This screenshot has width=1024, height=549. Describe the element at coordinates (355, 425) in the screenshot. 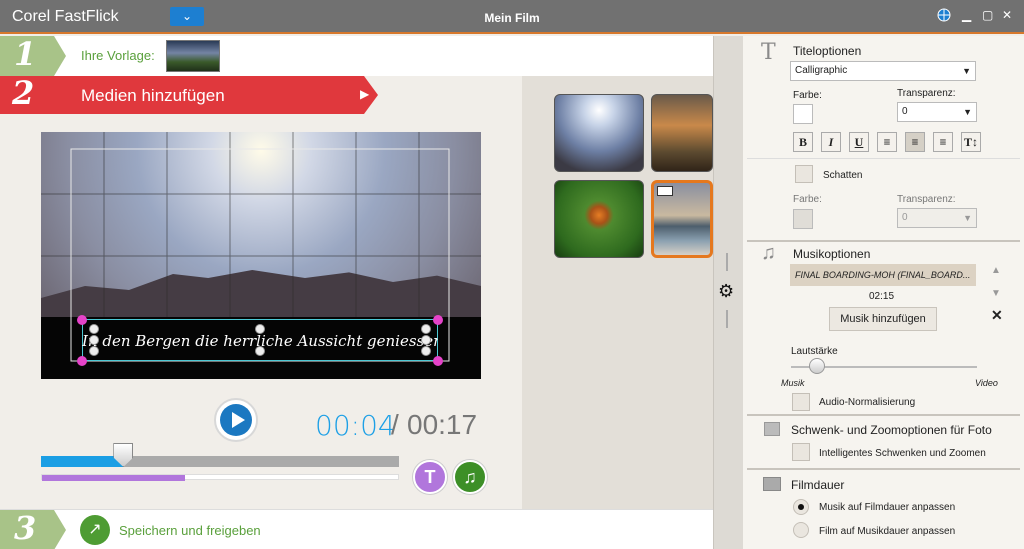

I see `current-time: 00:04` at that location.